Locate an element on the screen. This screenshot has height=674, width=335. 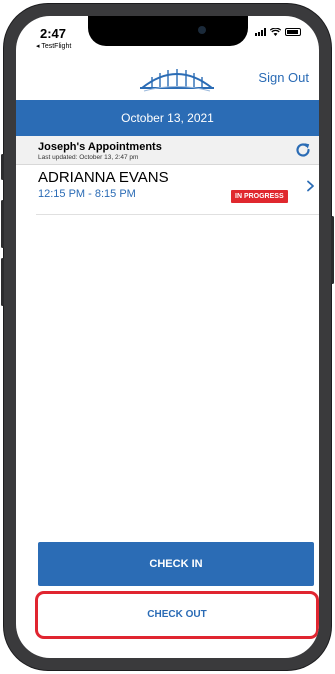
battery-icon is located at coordinates (293, 32).